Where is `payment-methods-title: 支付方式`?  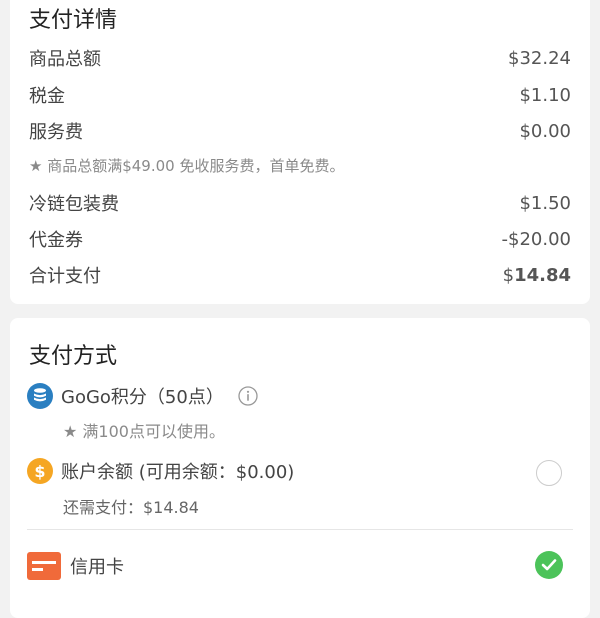 payment-methods-title: 支付方式 is located at coordinates (73, 356).